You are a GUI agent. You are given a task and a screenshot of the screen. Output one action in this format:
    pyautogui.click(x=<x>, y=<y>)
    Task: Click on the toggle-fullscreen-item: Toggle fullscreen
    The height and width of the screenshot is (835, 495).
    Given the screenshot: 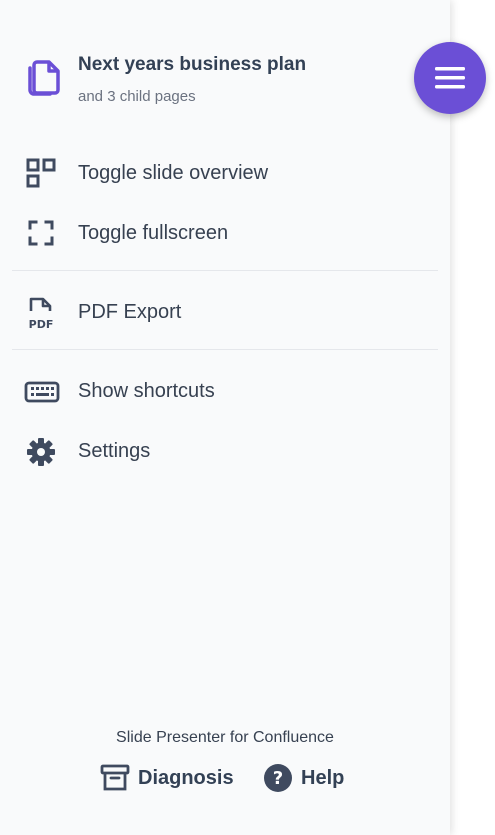 What is the action you would take?
    pyautogui.click(x=225, y=233)
    